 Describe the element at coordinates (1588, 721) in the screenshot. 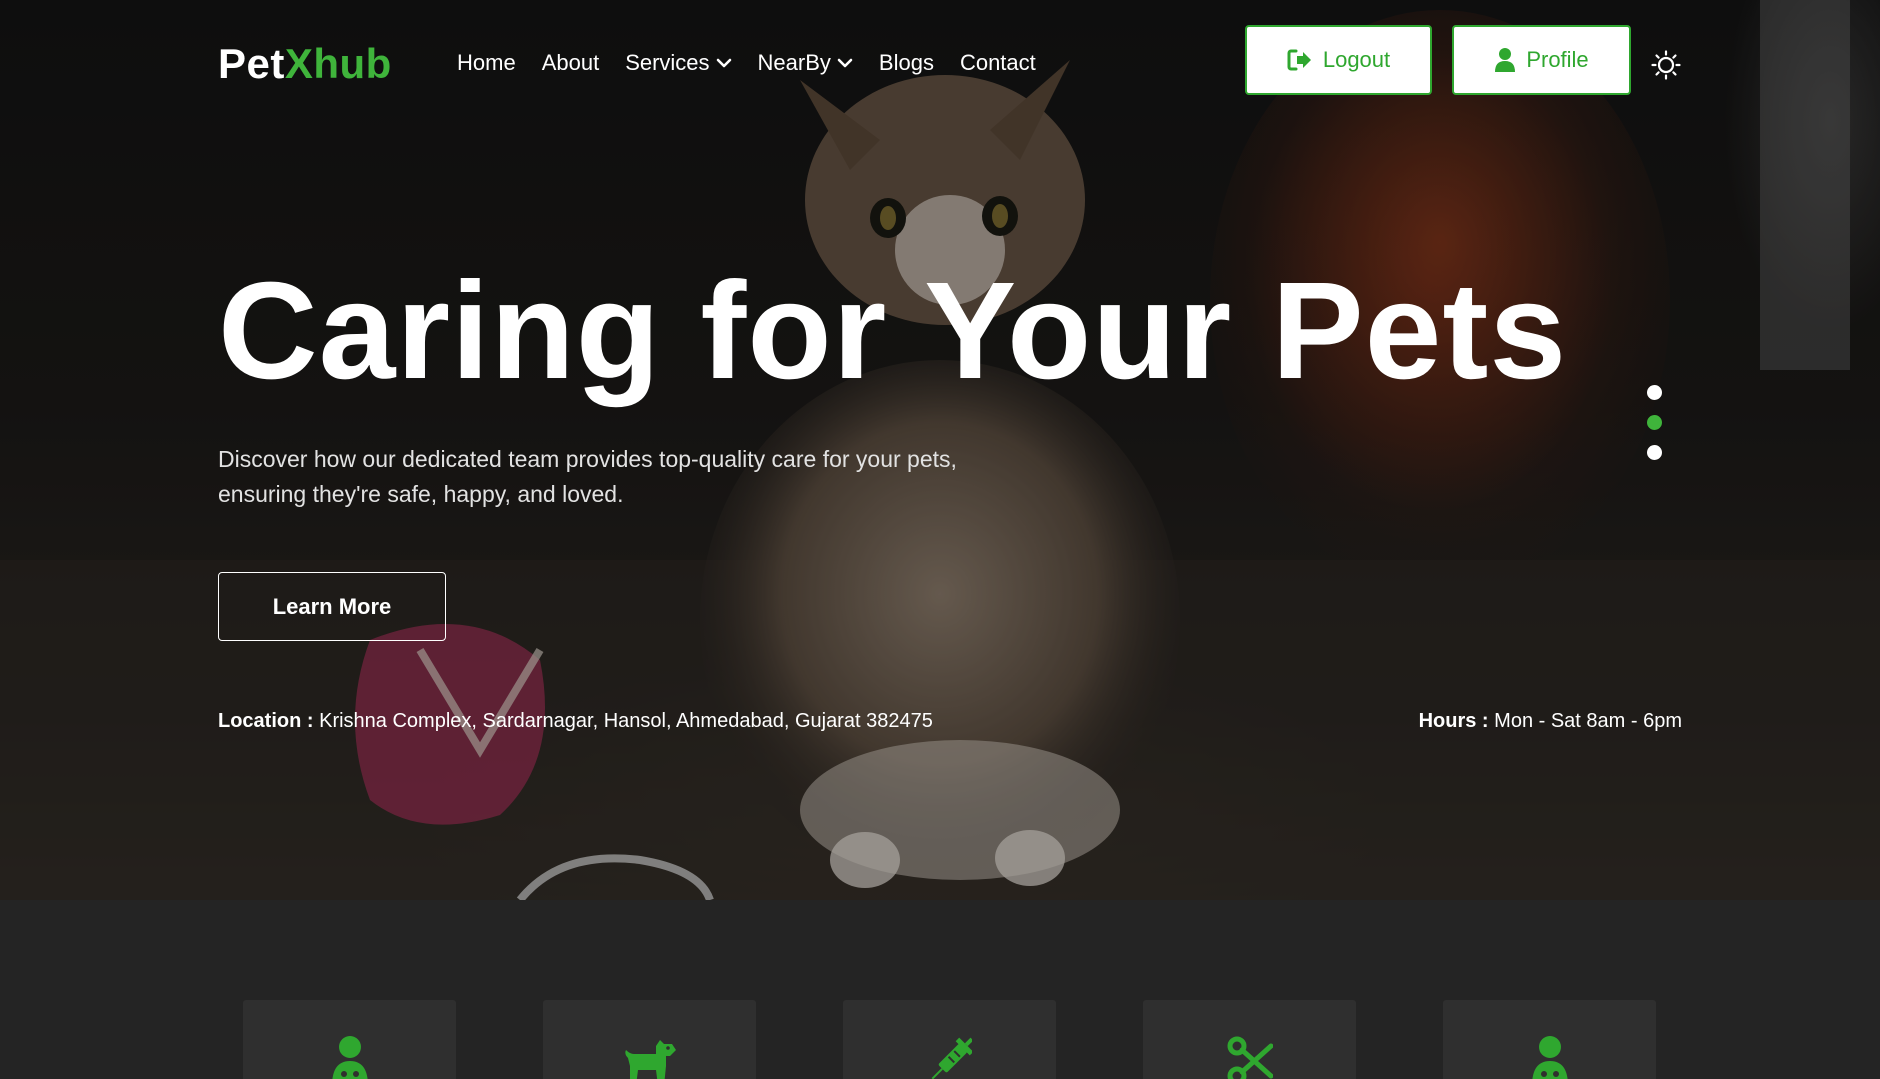

I see `hours-value: Mon - Sat 8am - 6pm` at that location.